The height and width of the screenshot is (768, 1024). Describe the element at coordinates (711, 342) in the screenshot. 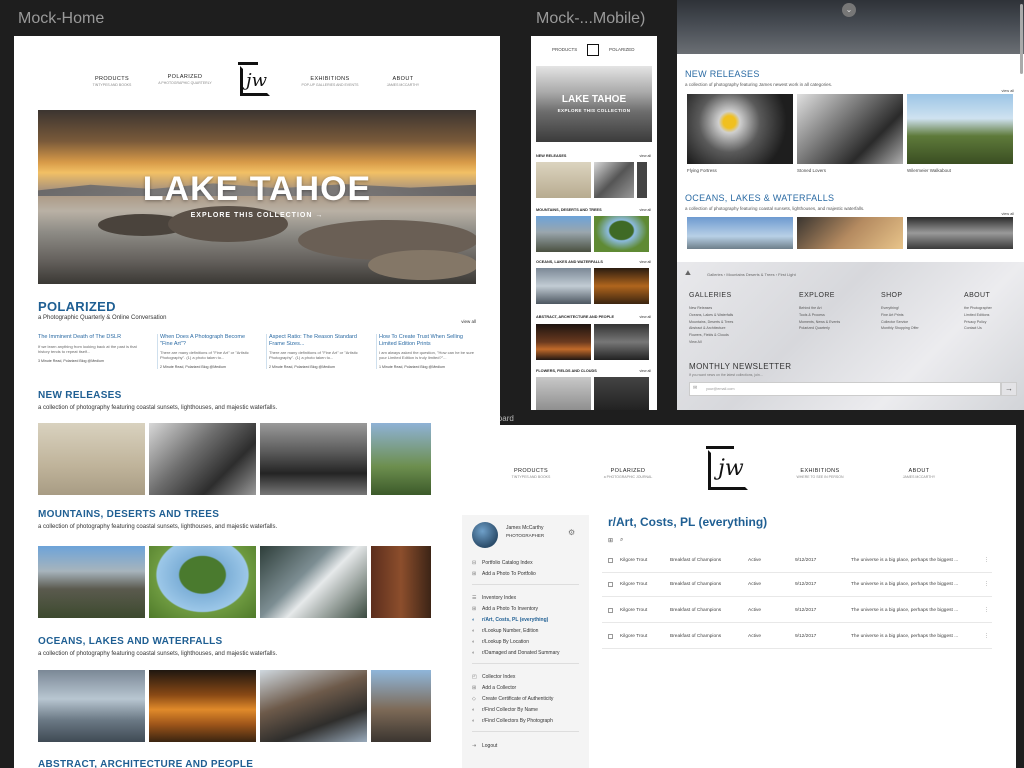

I see `footer-link: View All` at that location.